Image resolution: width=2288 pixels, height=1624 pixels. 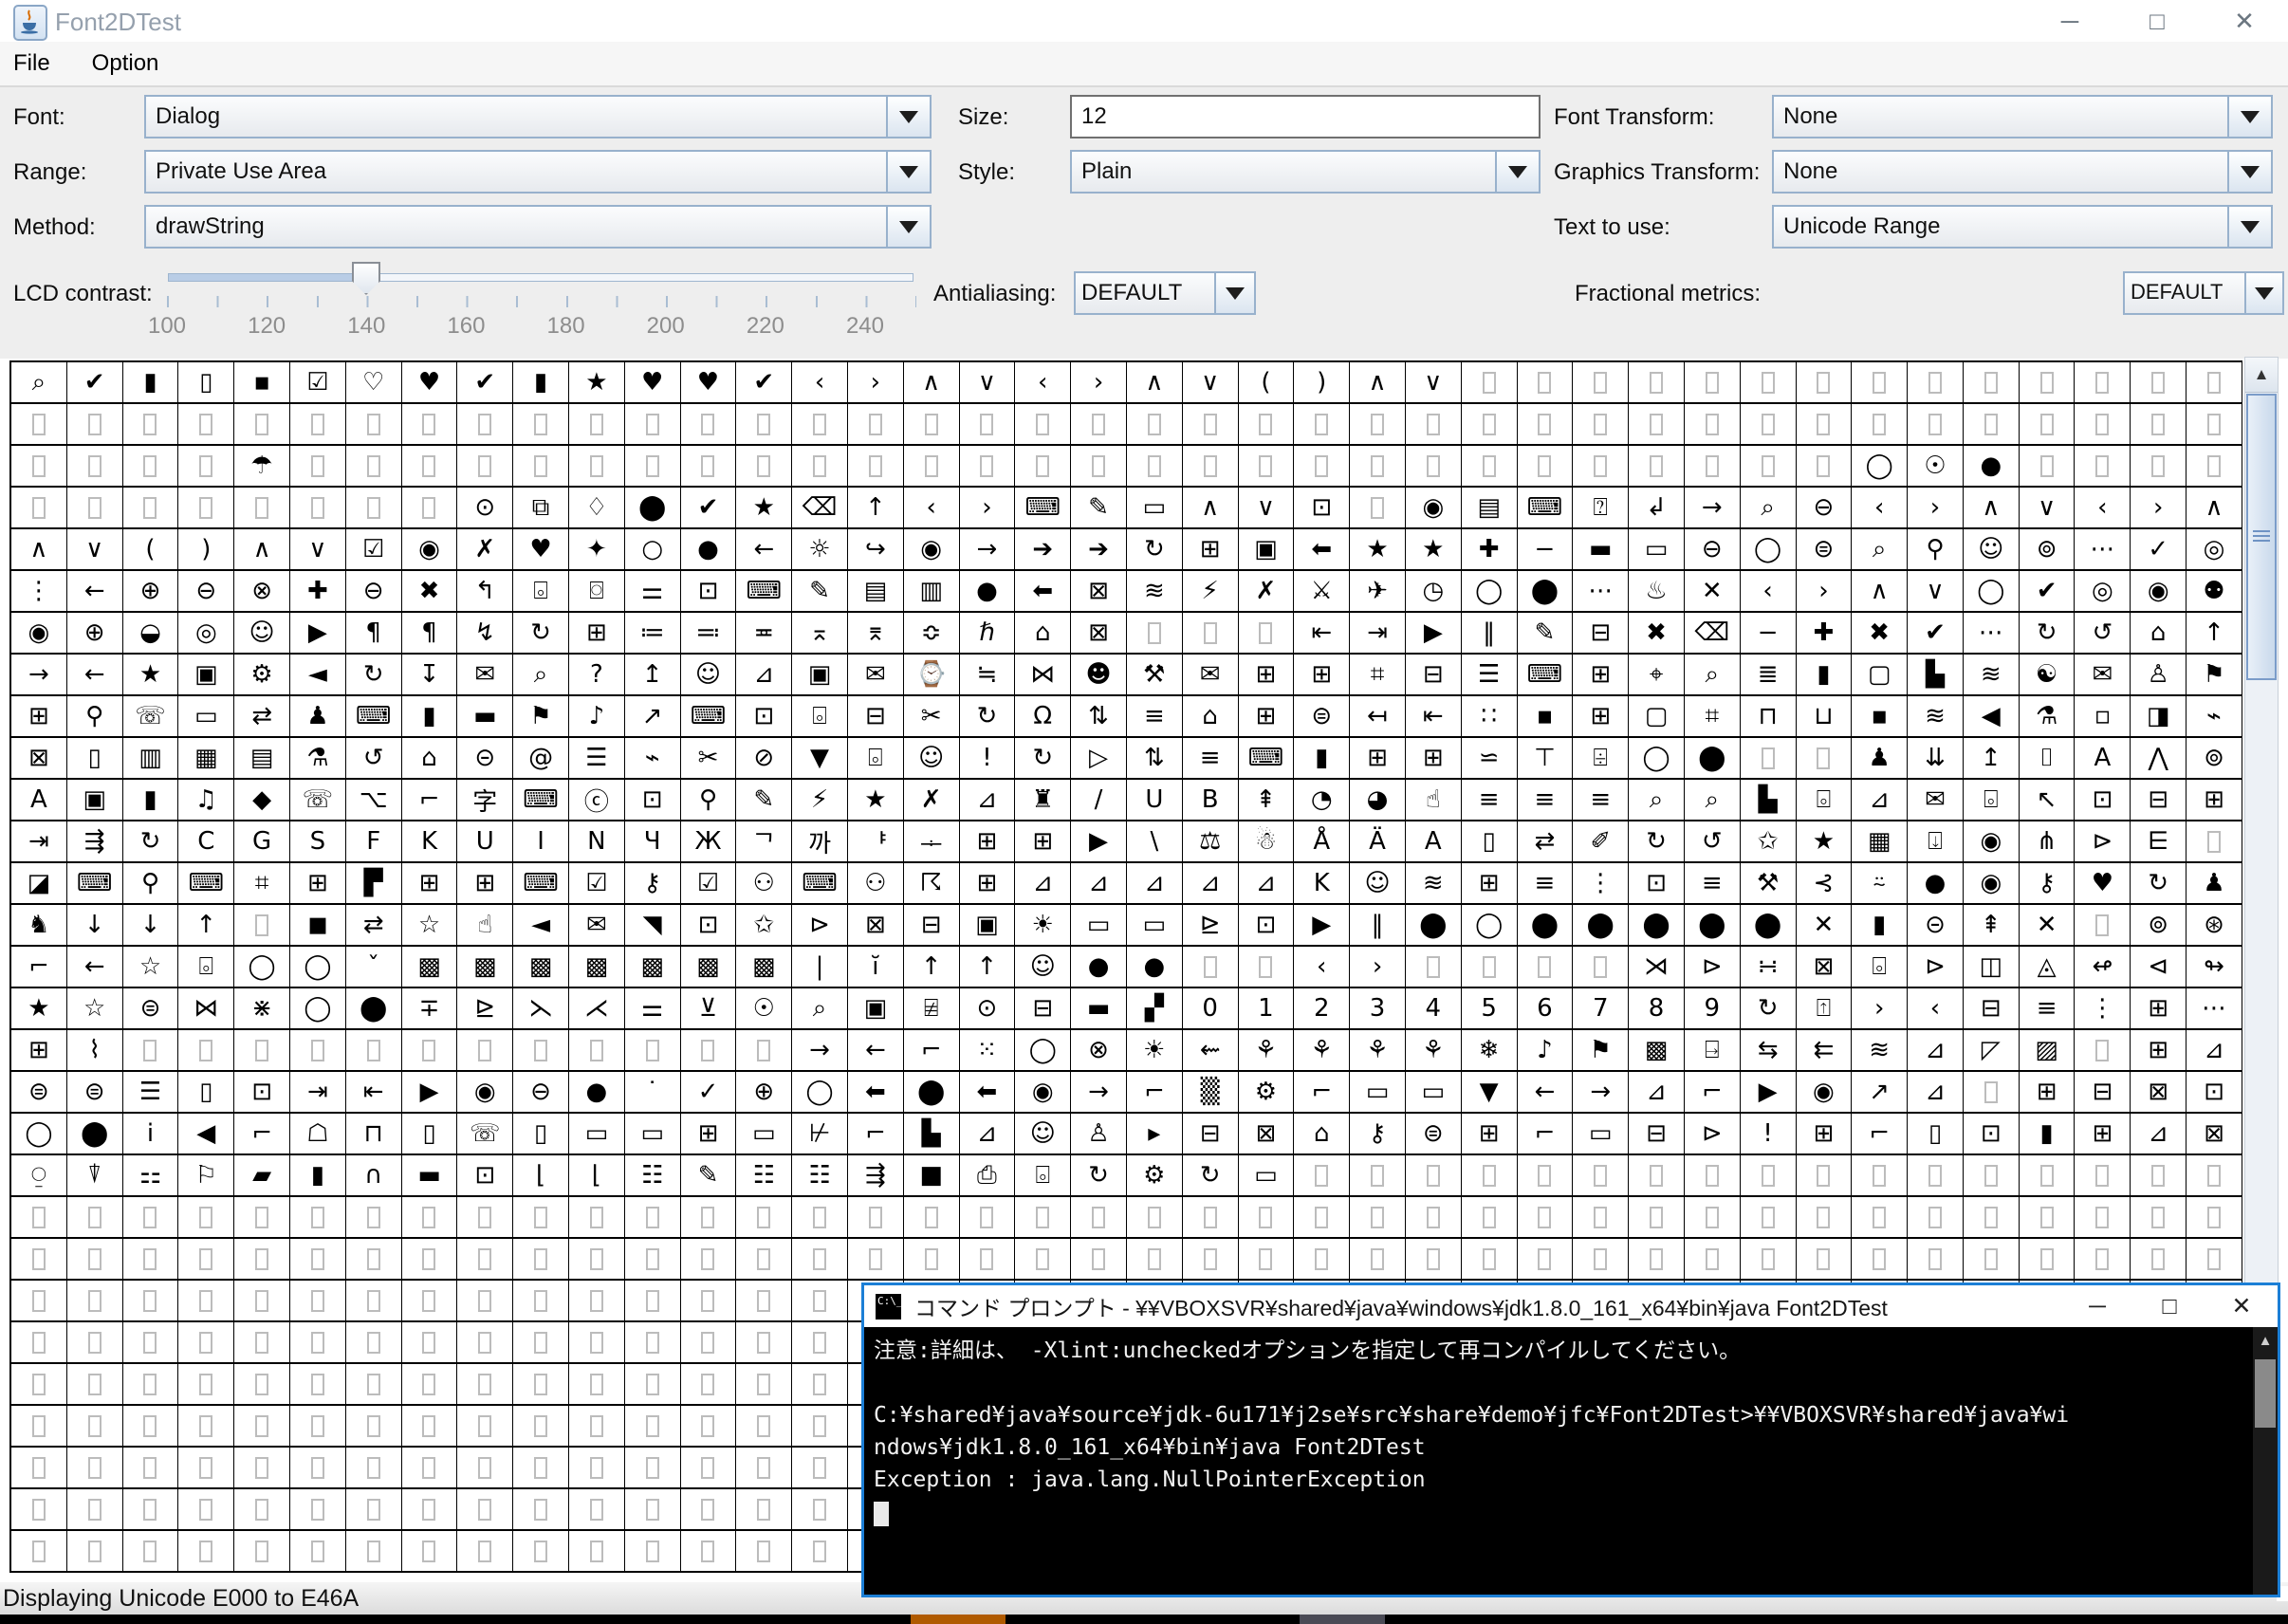 I want to click on glyph-cell: ▤, so click(x=875, y=592).